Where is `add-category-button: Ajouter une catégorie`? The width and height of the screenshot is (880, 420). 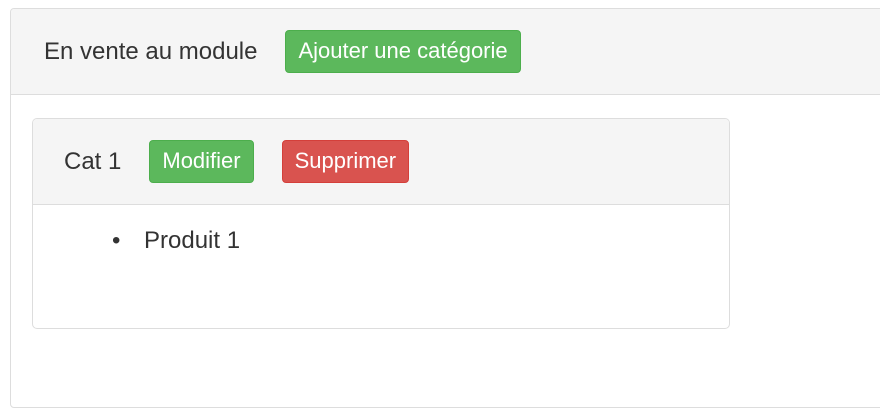
add-category-button: Ajouter une catégorie is located at coordinates (403, 51).